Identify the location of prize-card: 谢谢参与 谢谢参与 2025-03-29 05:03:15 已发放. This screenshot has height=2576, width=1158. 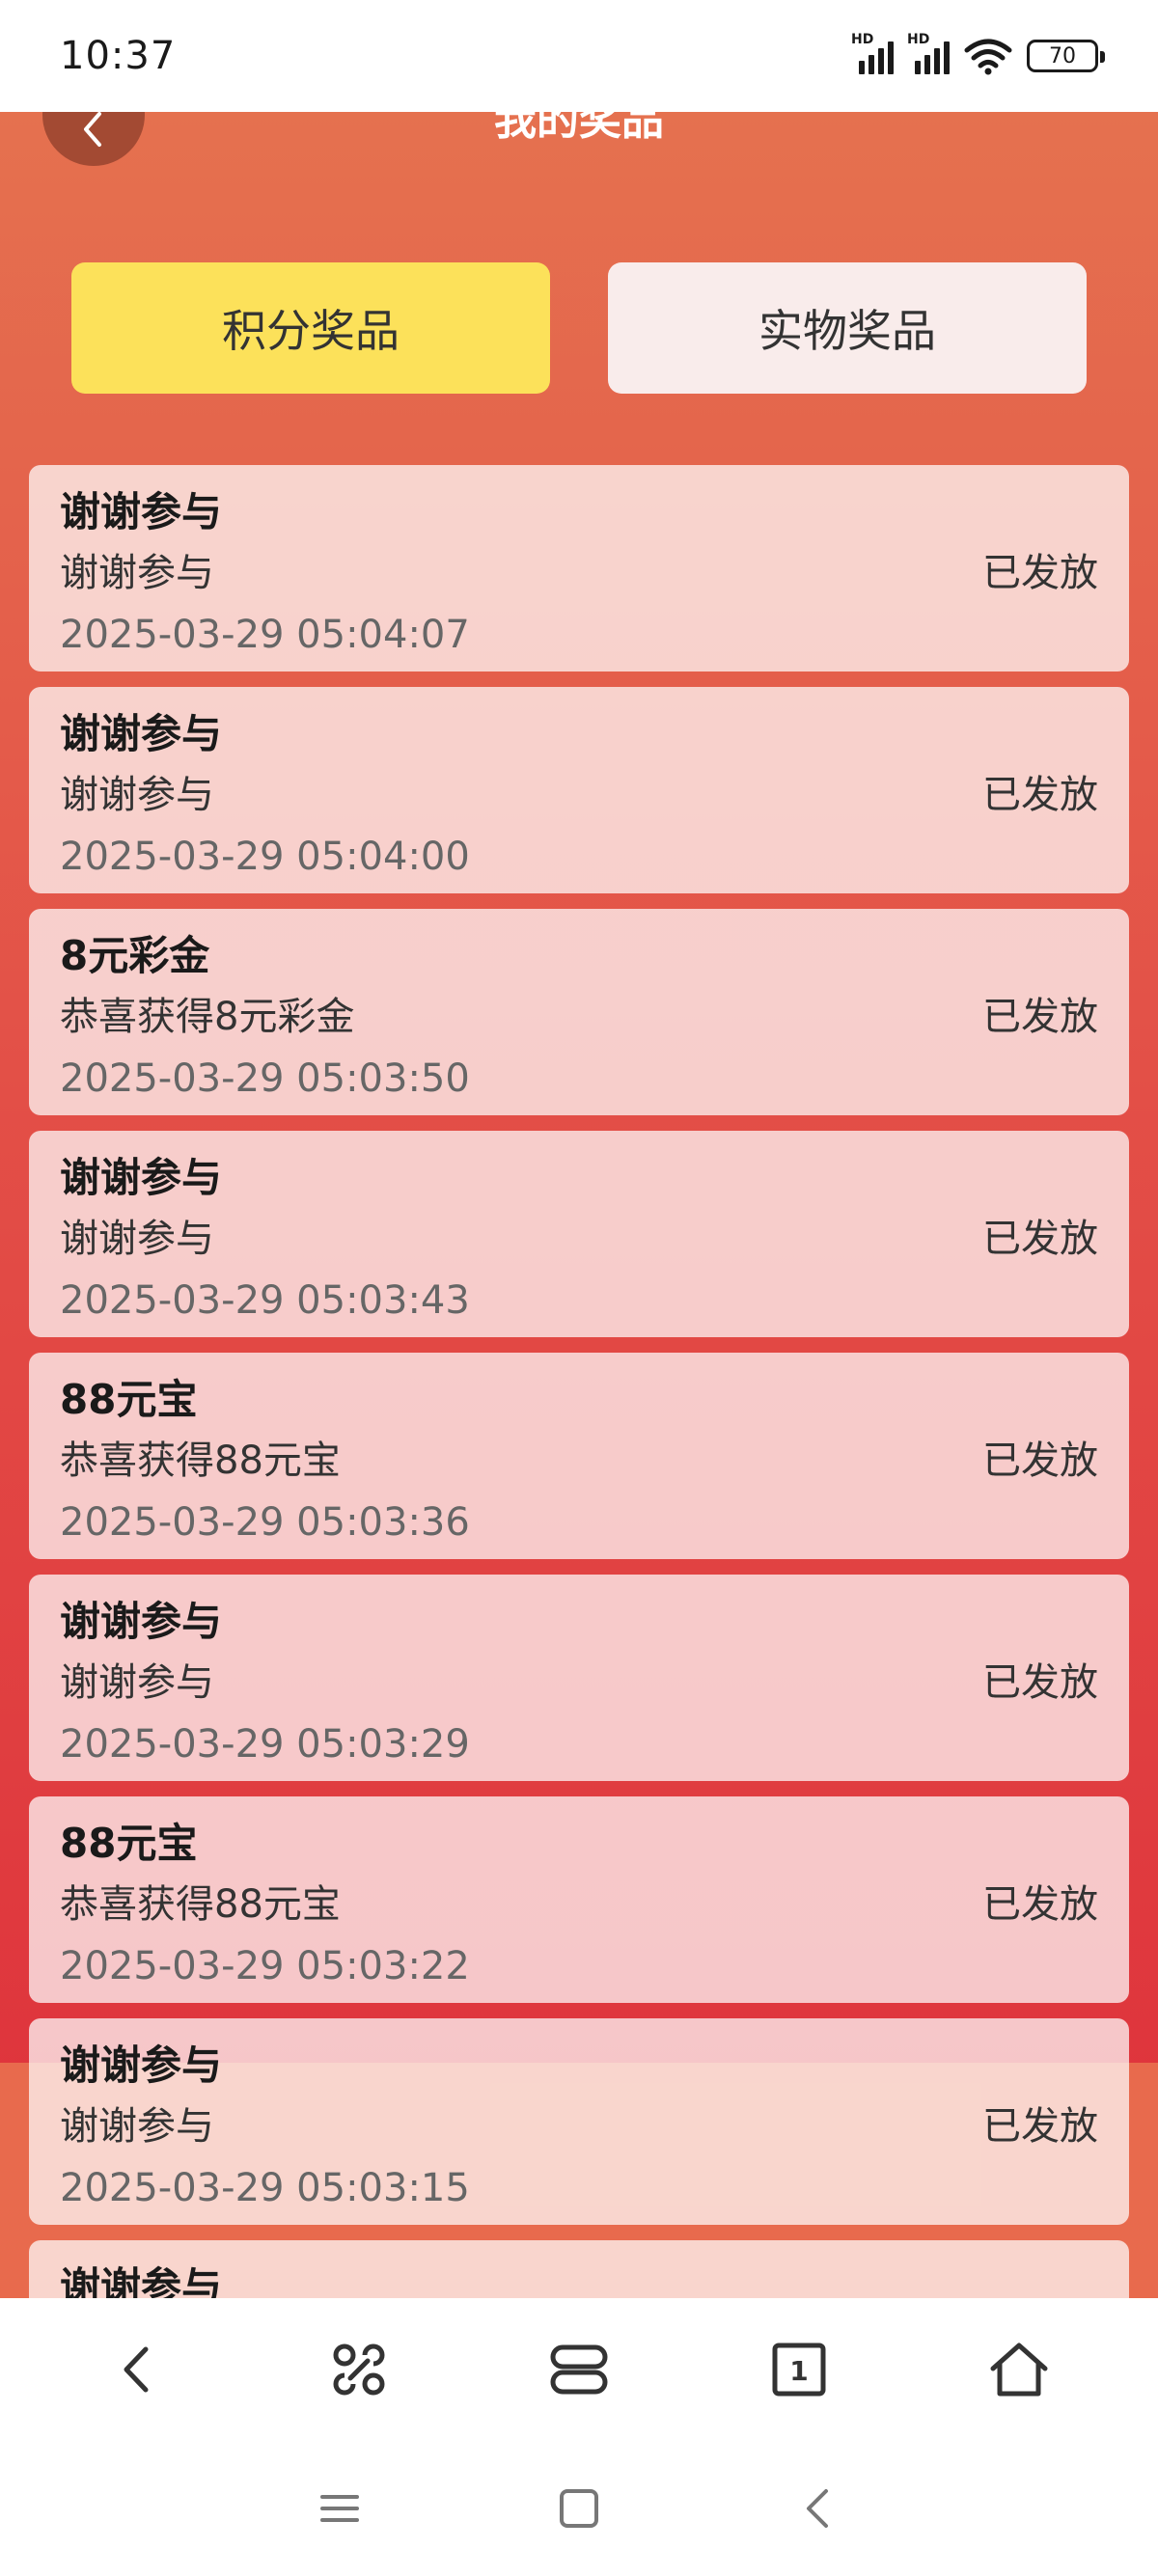
(579, 2122).